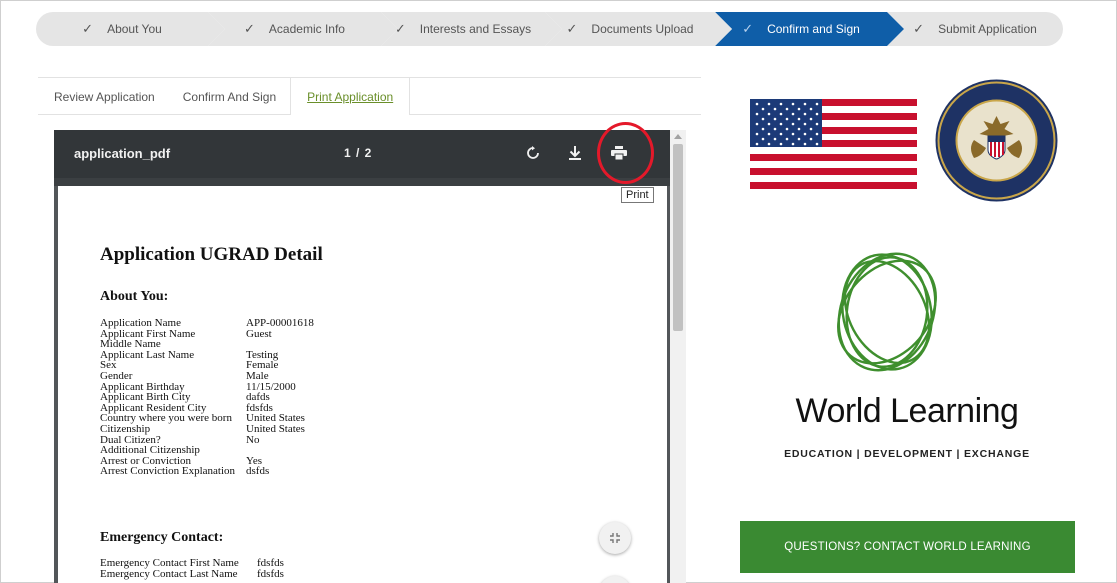 The width and height of the screenshot is (1117, 583). I want to click on fit-page-icon, so click(615, 538).